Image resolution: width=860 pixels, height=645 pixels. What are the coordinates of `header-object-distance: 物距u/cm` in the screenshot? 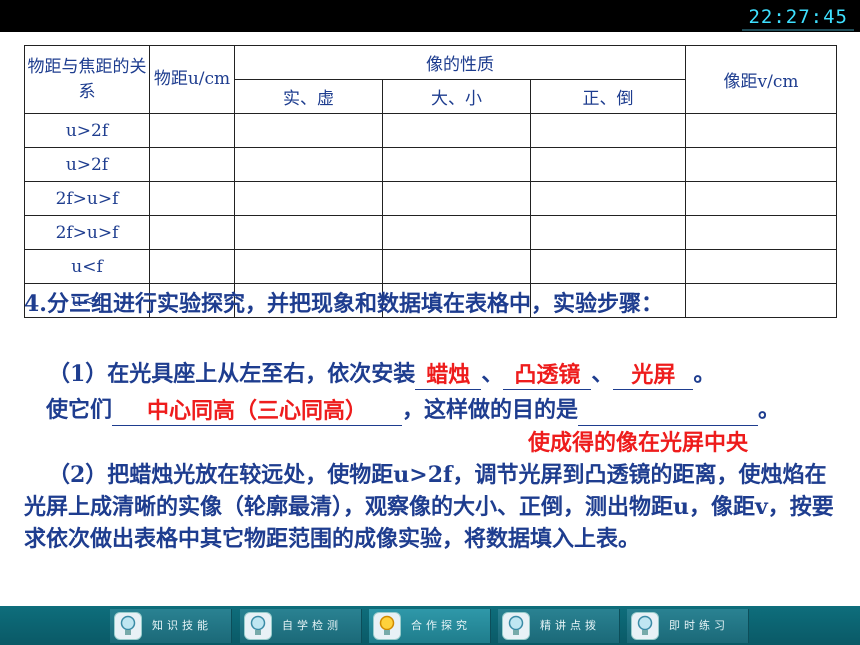 It's located at (192, 79).